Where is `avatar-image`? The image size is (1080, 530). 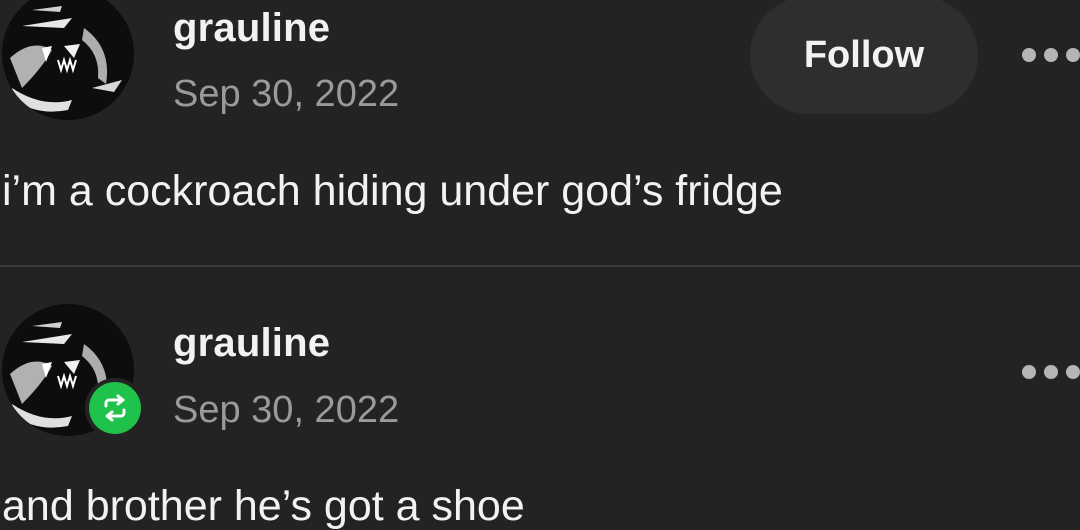 avatar-image is located at coordinates (68, 60).